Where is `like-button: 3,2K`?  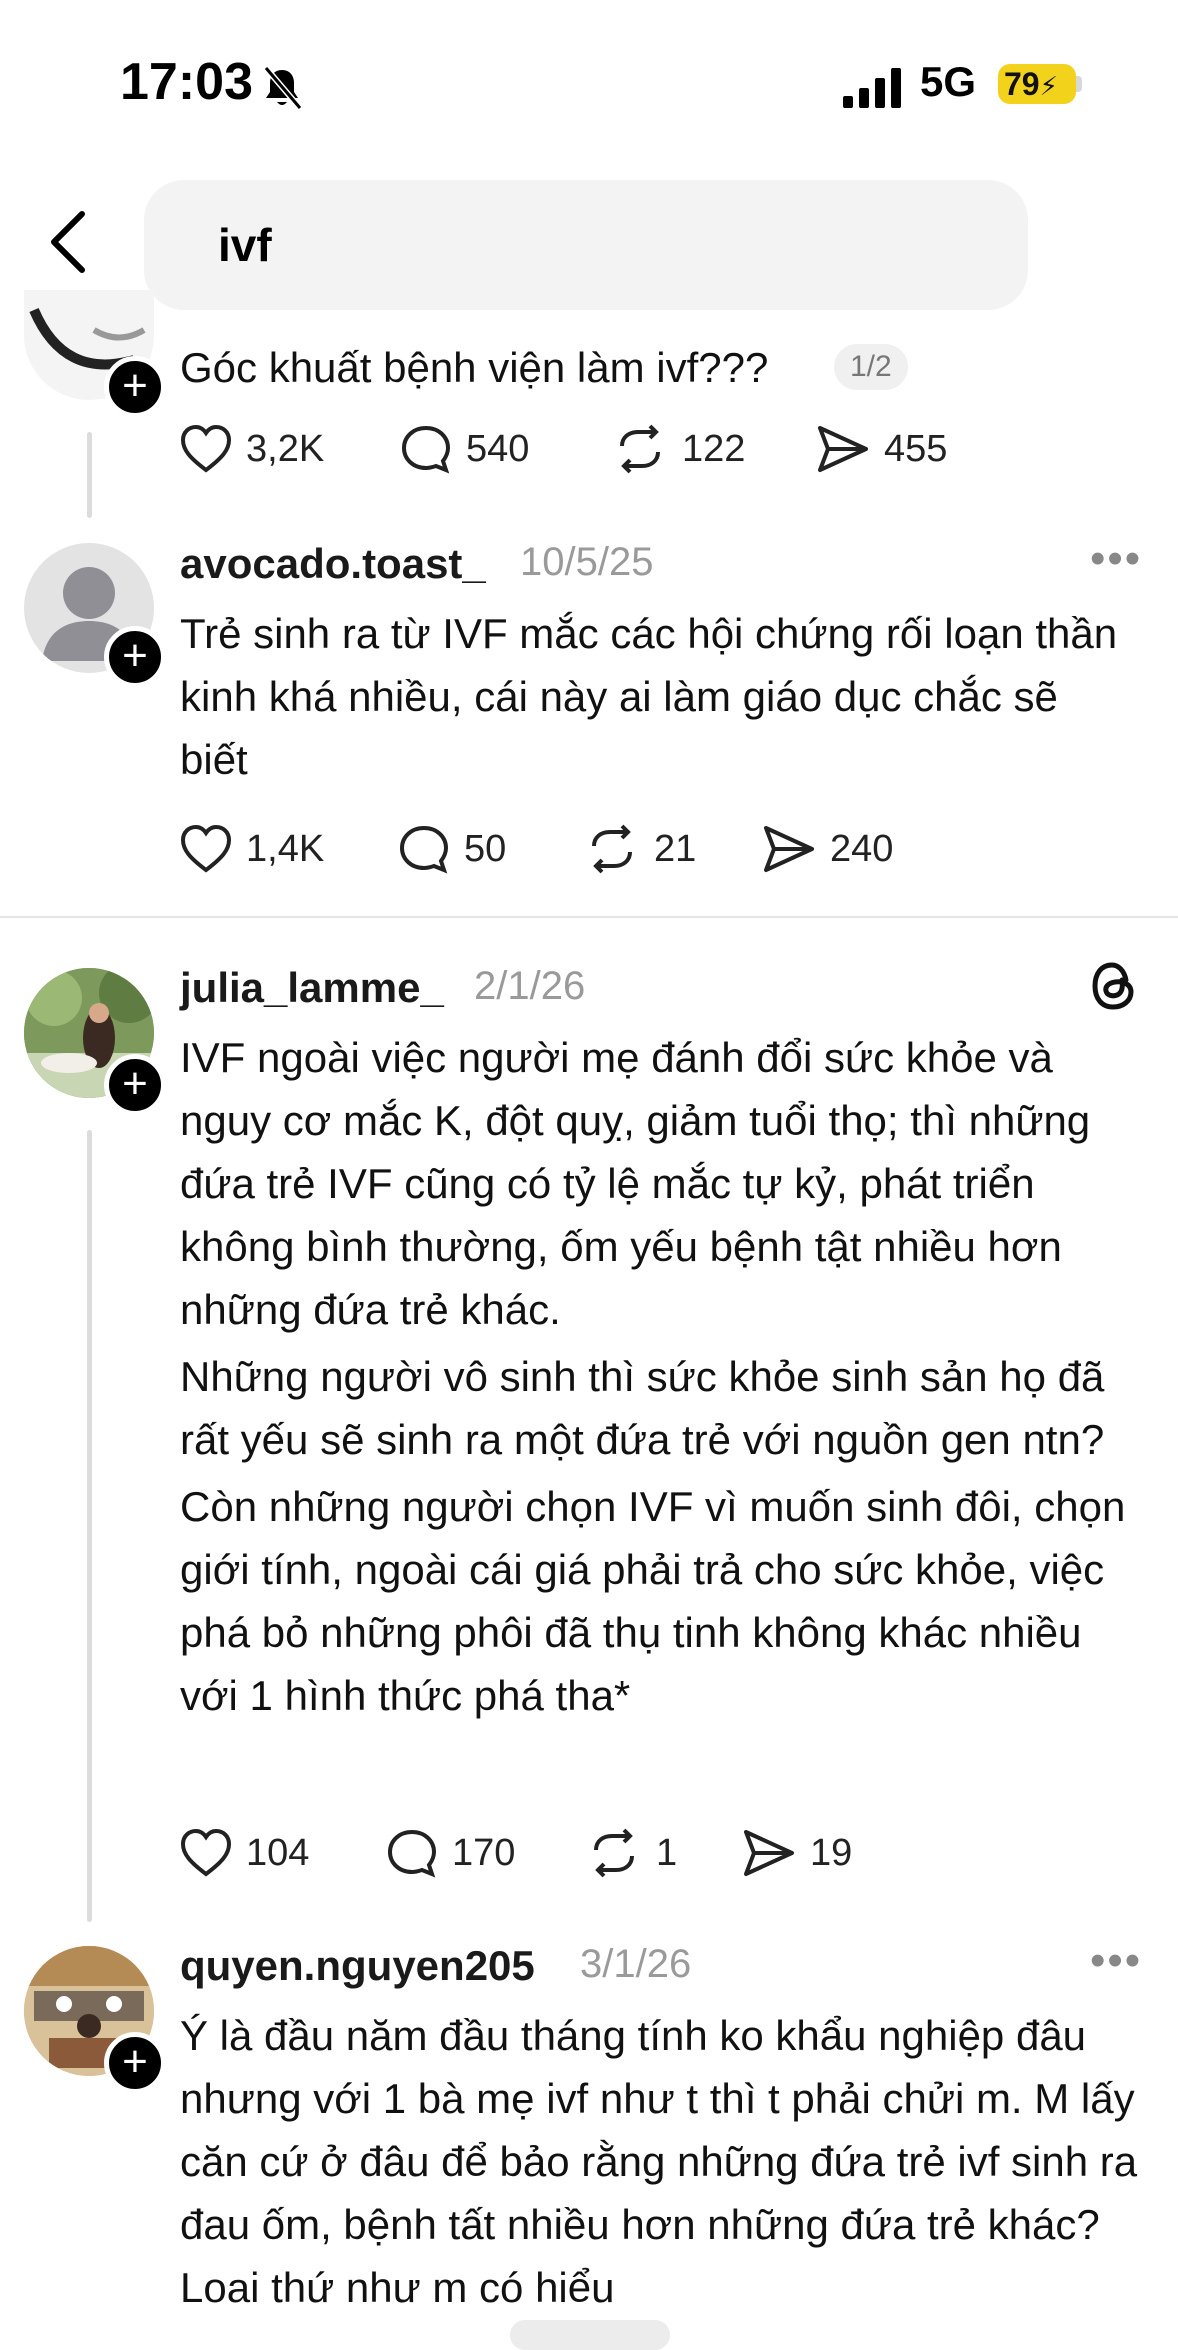 like-button: 3,2K is located at coordinates (252, 449).